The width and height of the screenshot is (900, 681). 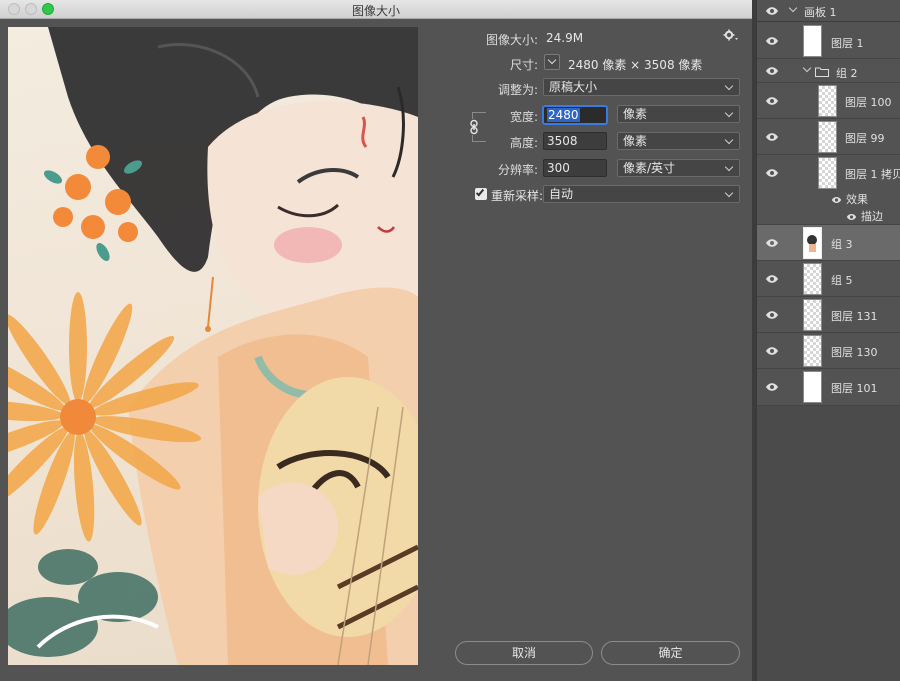 I want to click on fit-to-label: 调整为:, so click(x=517, y=90).